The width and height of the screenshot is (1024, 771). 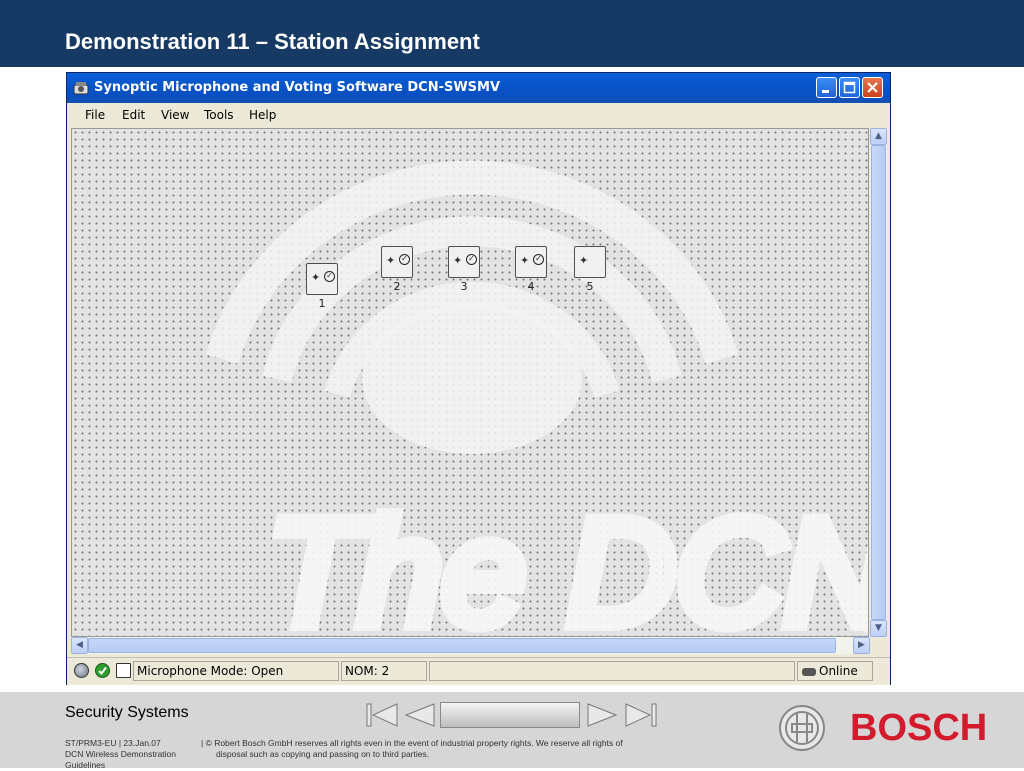 What do you see at coordinates (272, 41) in the screenshot?
I see `slide-title: Demonstration 11 – Station Assignment` at bounding box center [272, 41].